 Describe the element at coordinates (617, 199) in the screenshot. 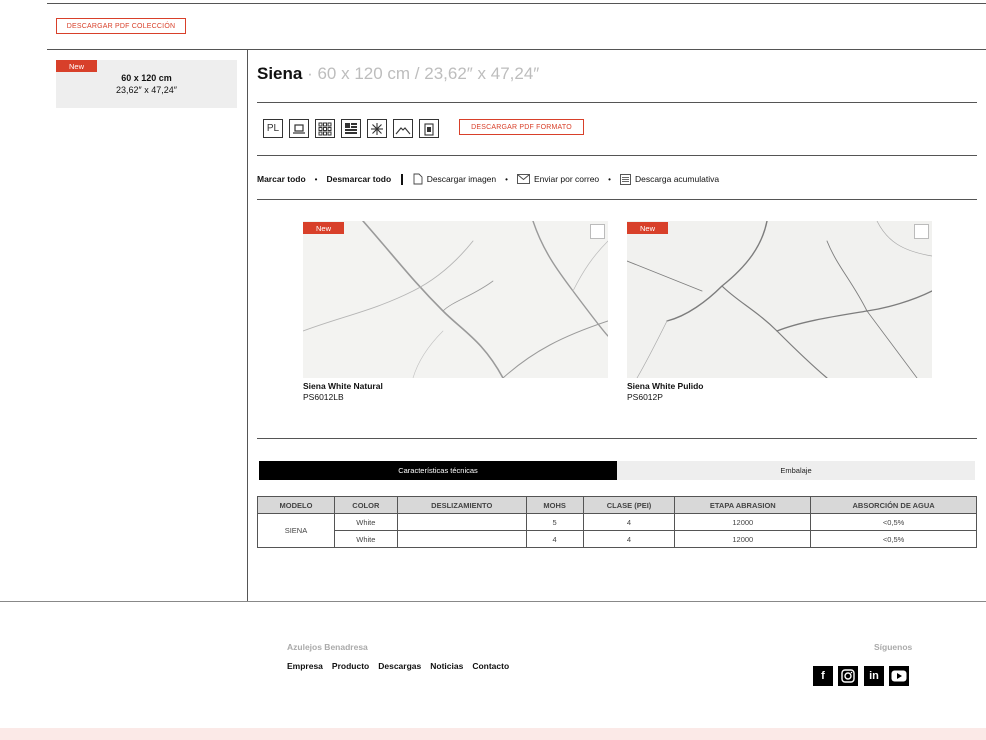

I see `actions-divider` at that location.